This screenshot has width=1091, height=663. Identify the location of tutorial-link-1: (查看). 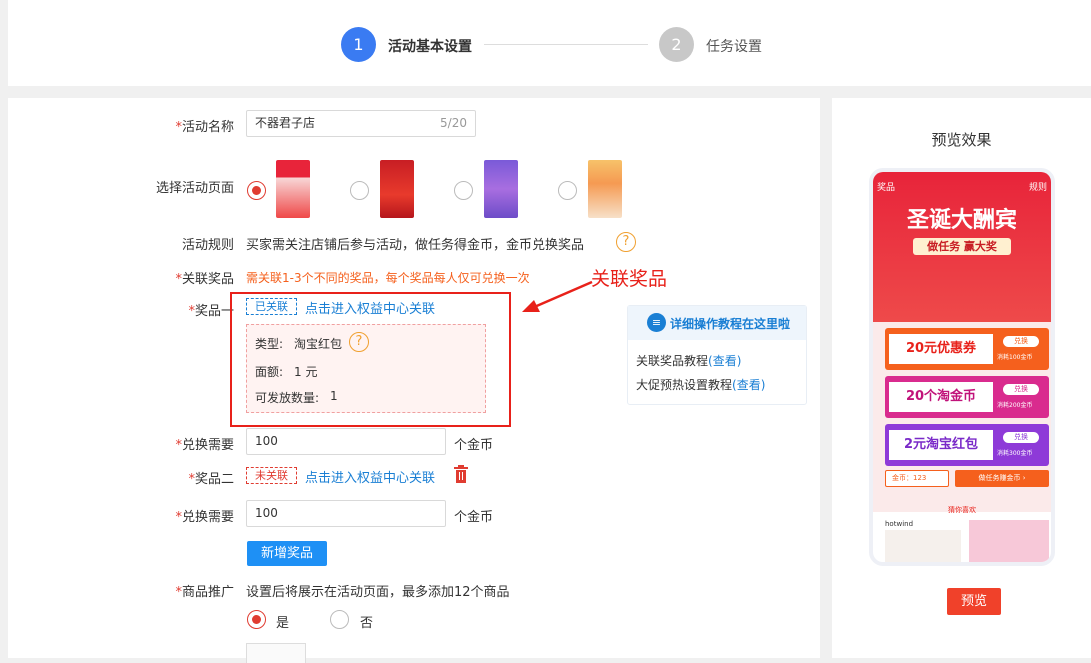
(724, 361).